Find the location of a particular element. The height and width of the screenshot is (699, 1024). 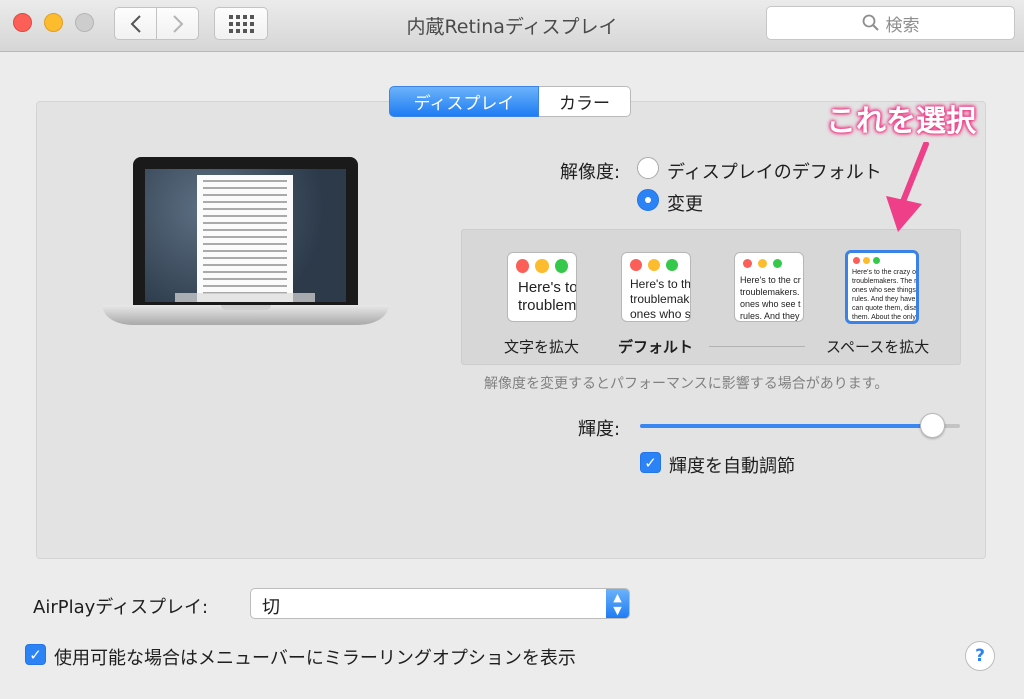

search-field: 検索 is located at coordinates (890, 23).